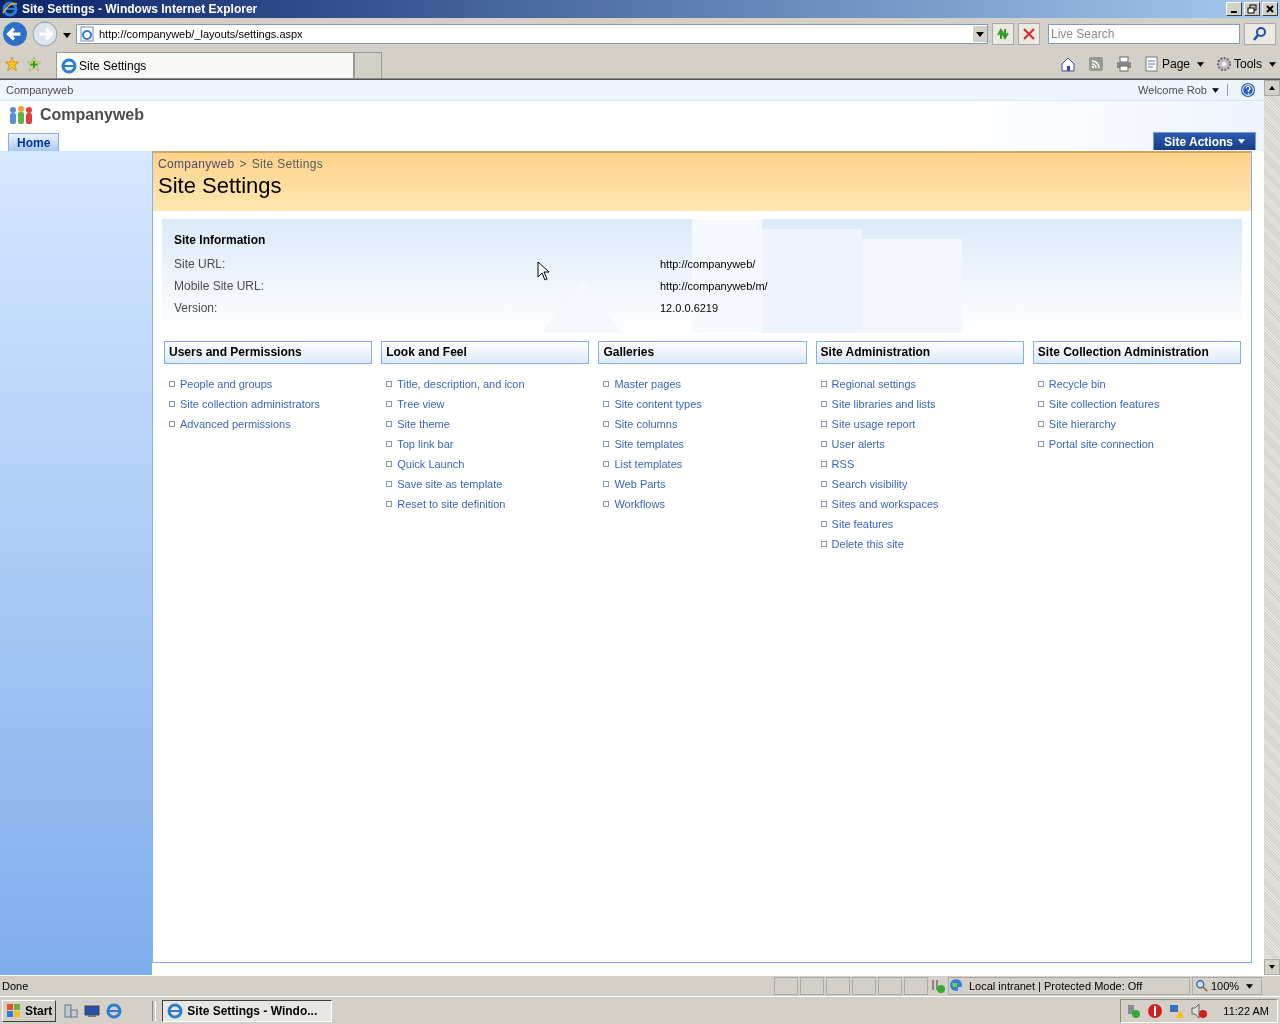 This screenshot has height=1024, width=1280. What do you see at coordinates (1077, 384) in the screenshot?
I see `settings-link: Recycle bin` at bounding box center [1077, 384].